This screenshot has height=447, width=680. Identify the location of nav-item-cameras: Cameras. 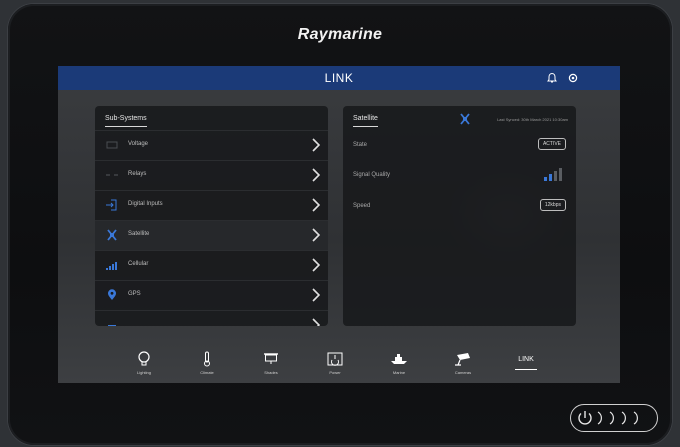
(463, 363).